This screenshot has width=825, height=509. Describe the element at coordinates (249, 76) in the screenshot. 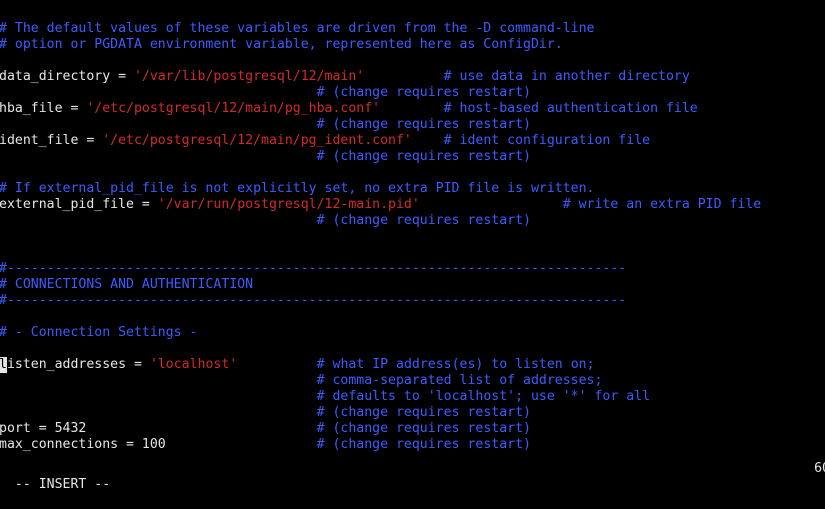

I see `string-literal: '/var/lib/postgresql/12/main'` at that location.